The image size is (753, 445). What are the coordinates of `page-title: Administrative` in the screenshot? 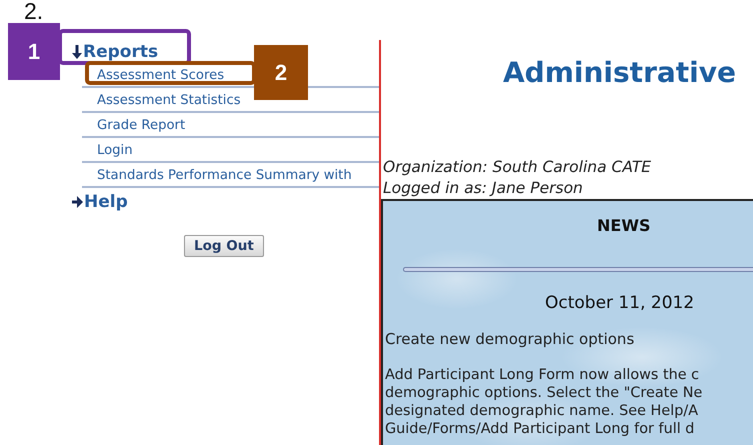 It's located at (620, 73).